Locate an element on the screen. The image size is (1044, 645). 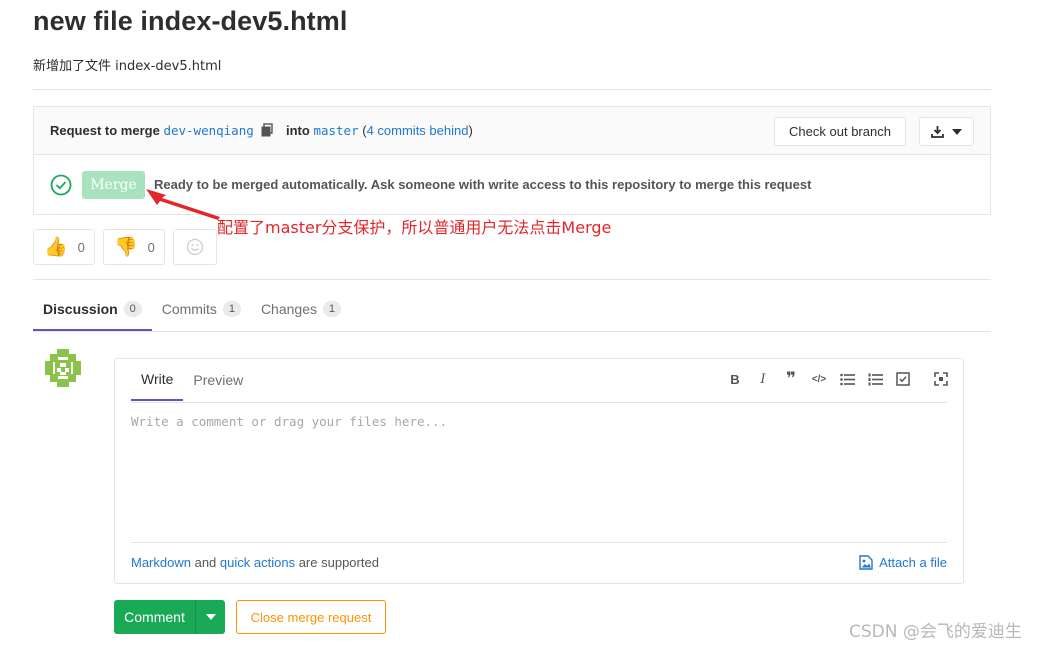
target-branch-link: master is located at coordinates (335, 130).